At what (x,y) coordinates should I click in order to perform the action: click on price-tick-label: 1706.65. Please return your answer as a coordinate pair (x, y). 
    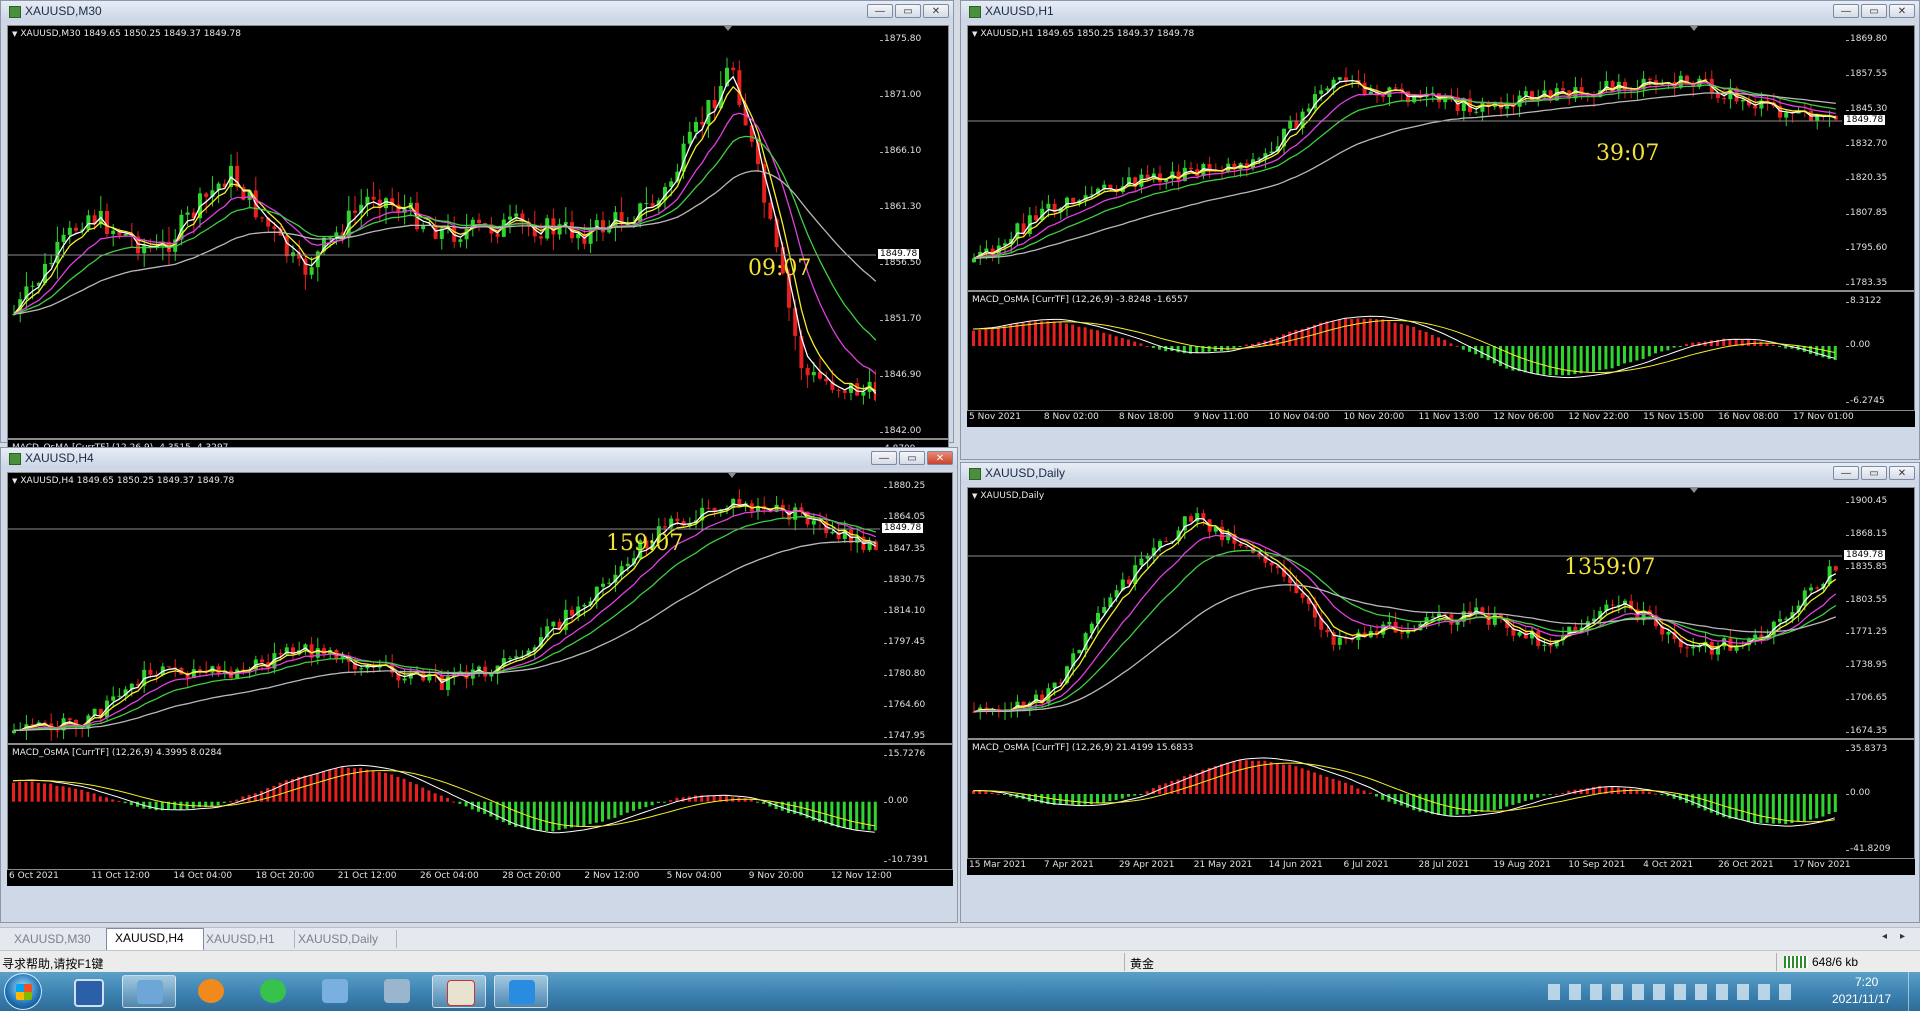
    Looking at the image, I should click on (1881, 698).